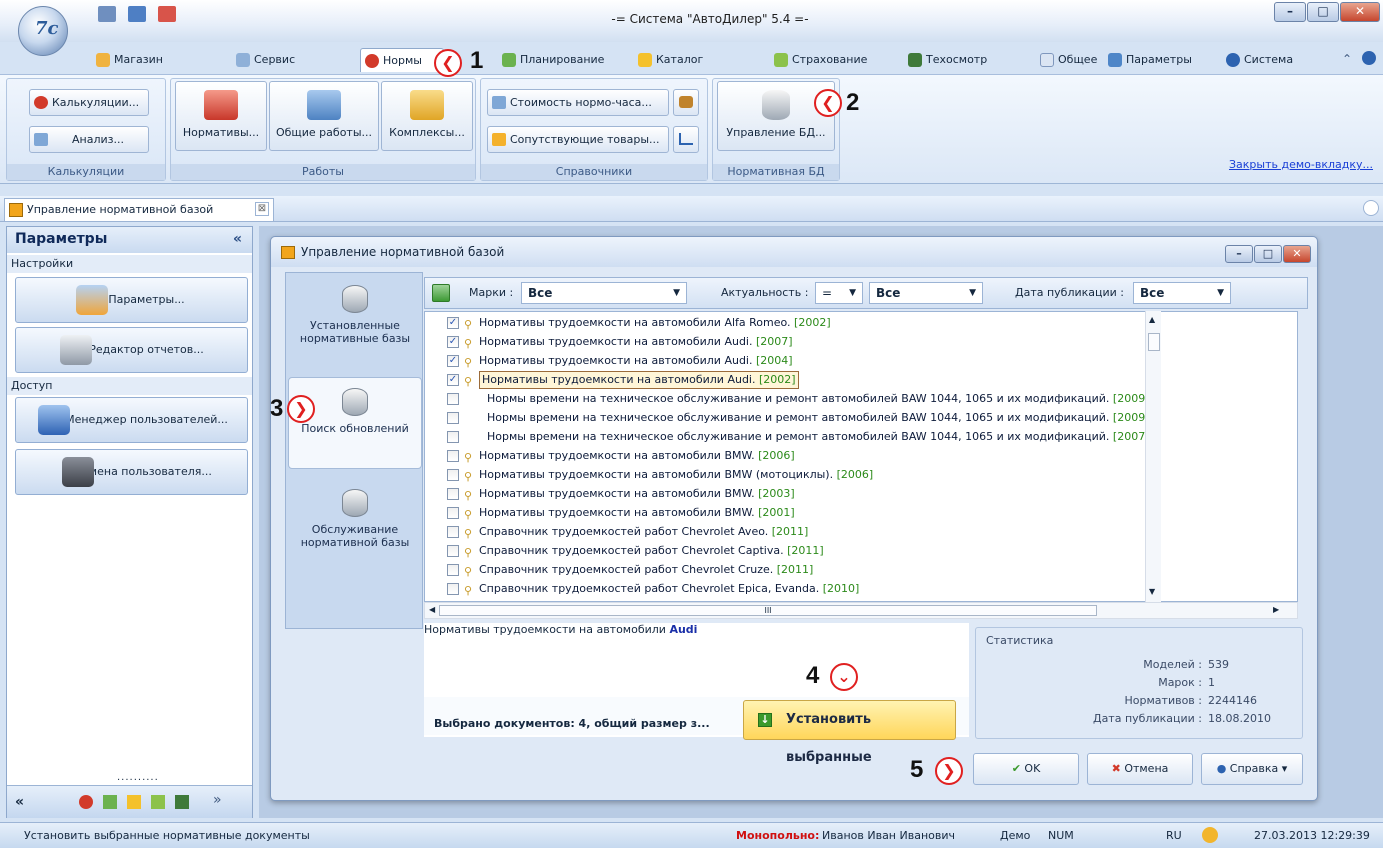  Describe the element at coordinates (668, 60) in the screenshot. I see `tab-catalog: Каталог` at that location.